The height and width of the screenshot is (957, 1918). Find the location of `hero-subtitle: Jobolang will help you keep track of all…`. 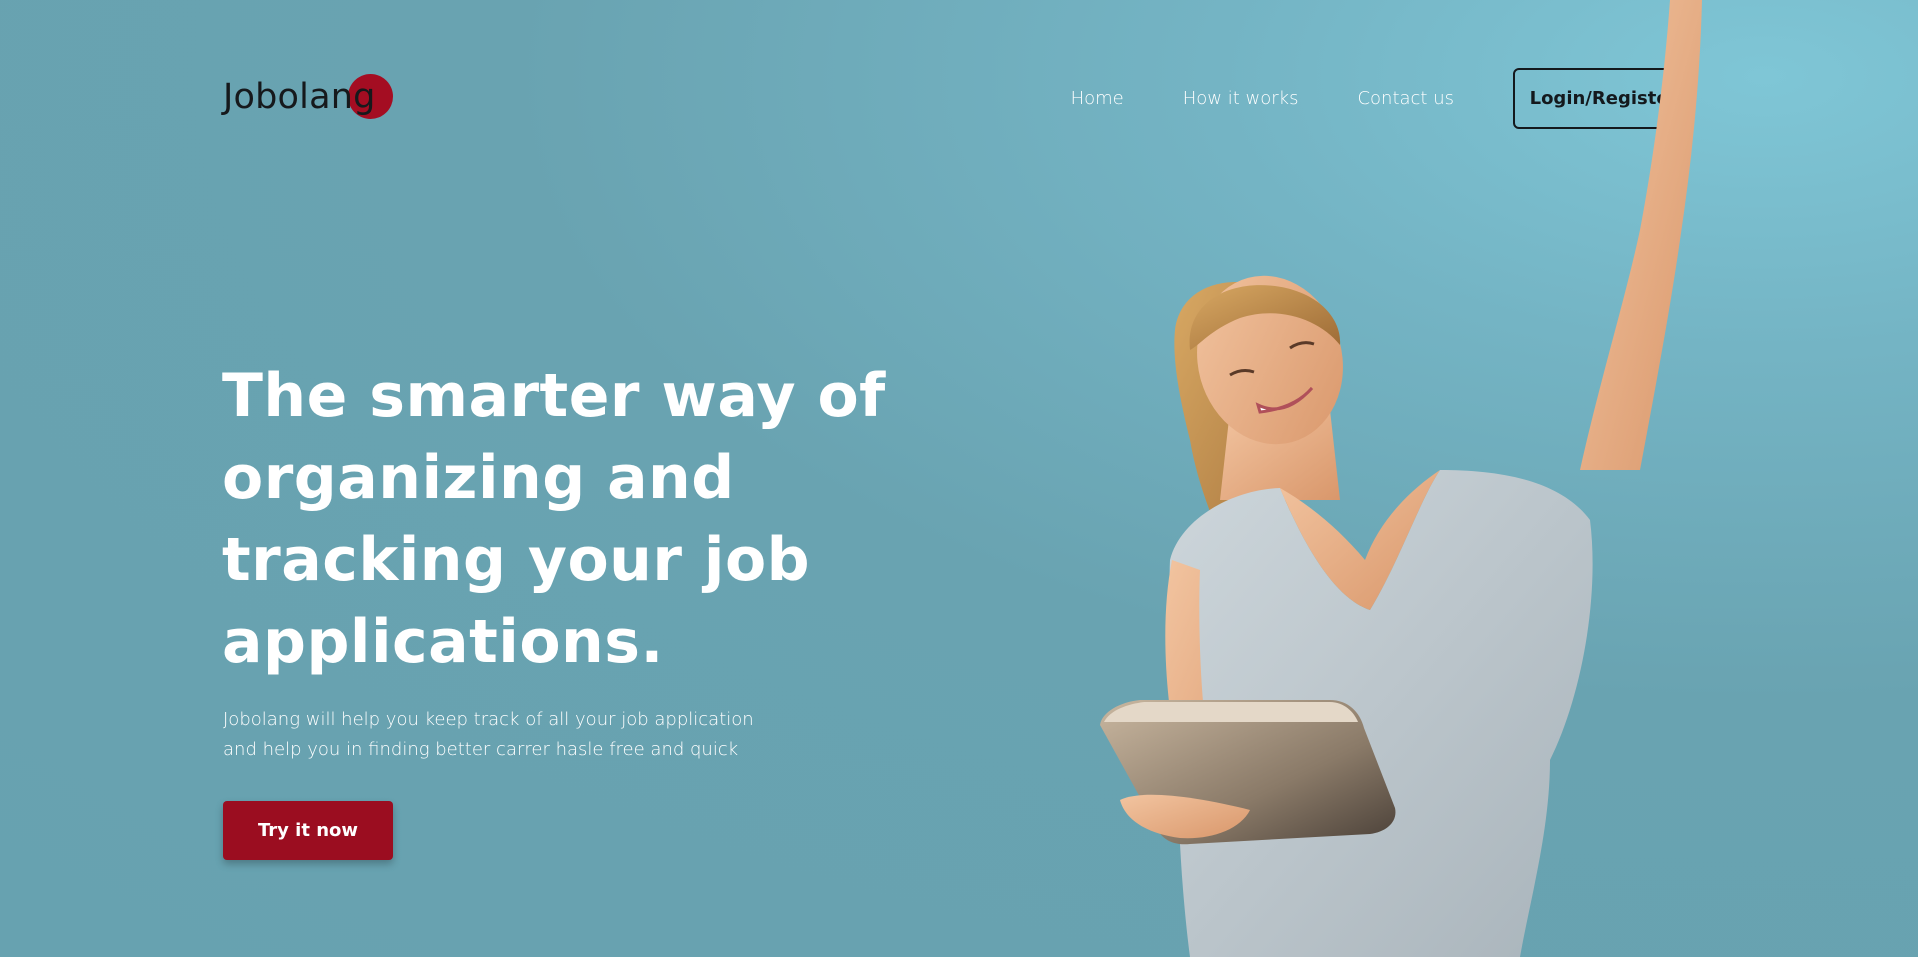

hero-subtitle: Jobolang will help you keep track of all… is located at coordinates (503, 735).